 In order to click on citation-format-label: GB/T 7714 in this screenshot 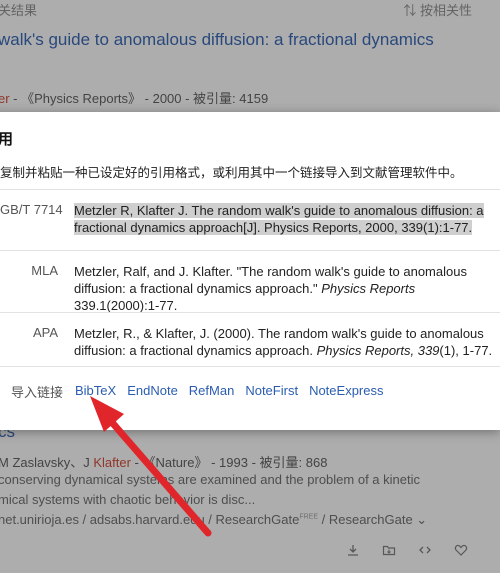, I will do `click(31, 209)`.